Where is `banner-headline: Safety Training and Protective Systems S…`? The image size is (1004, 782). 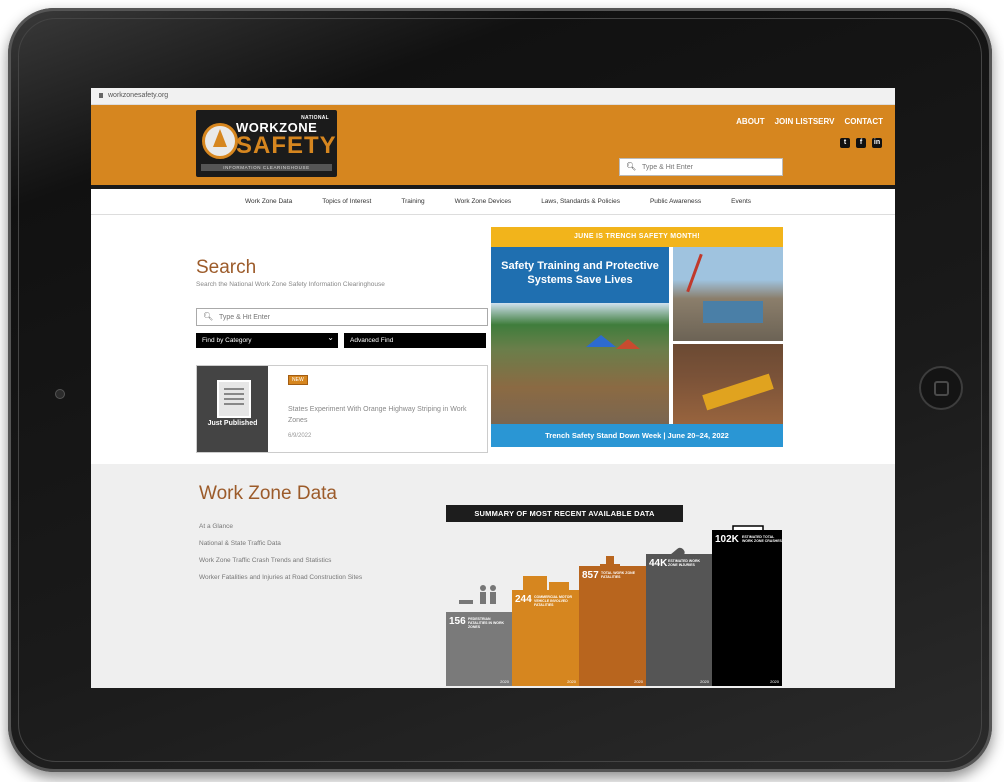
banner-headline: Safety Training and Protective Systems S… is located at coordinates (580, 275).